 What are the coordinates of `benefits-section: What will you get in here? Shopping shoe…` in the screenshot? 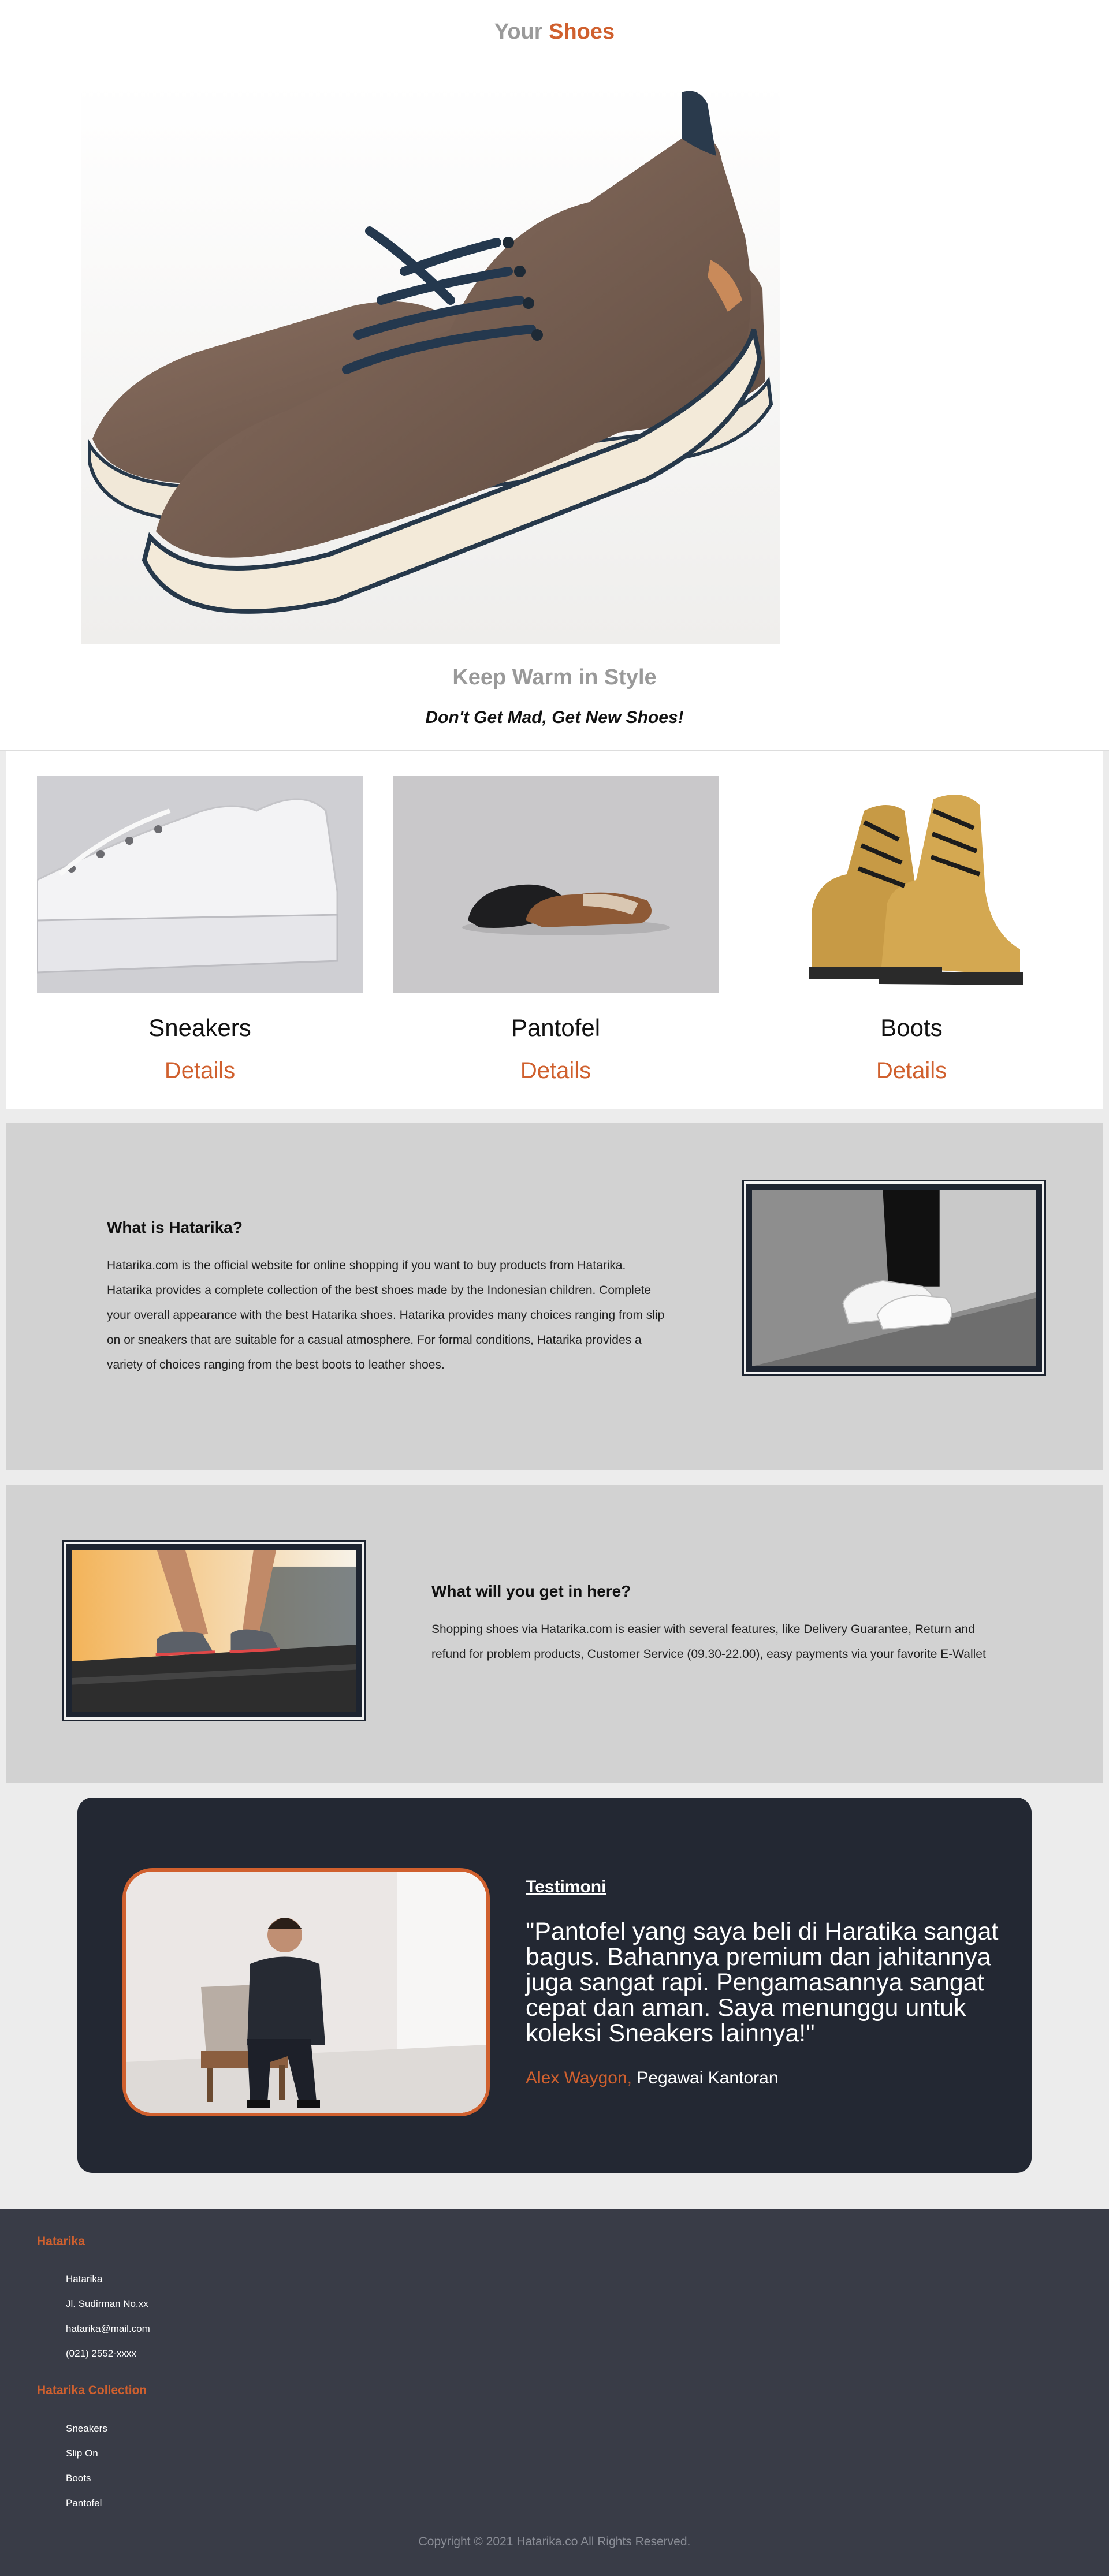 It's located at (554, 1634).